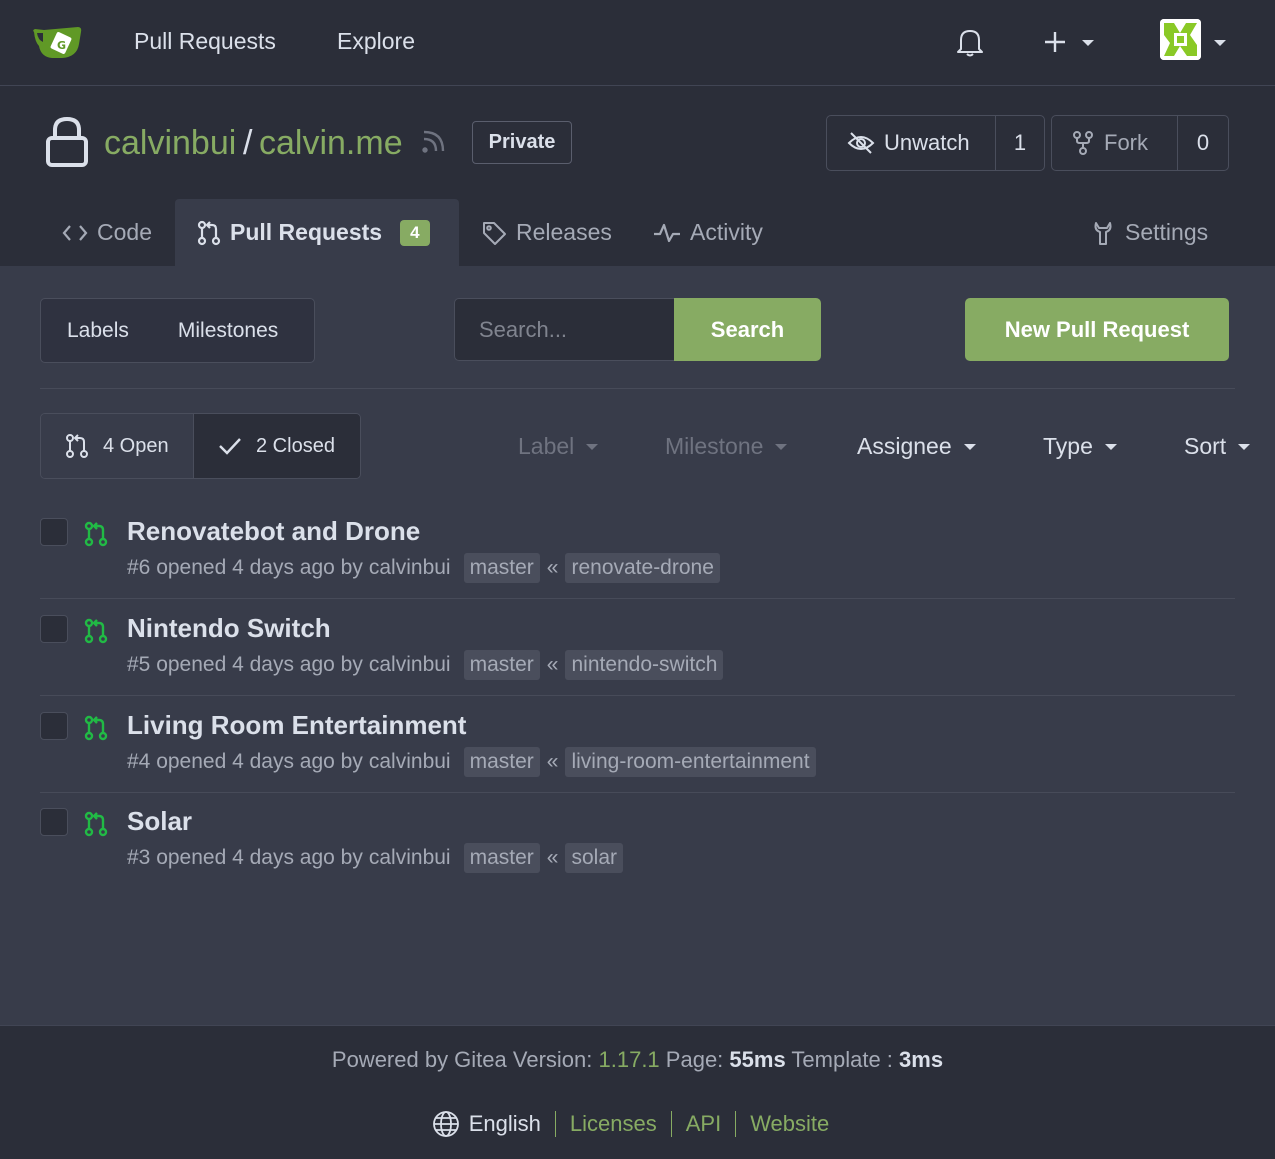 This screenshot has width=1275, height=1159. I want to click on head-branch-label: renovate-drone, so click(642, 568).